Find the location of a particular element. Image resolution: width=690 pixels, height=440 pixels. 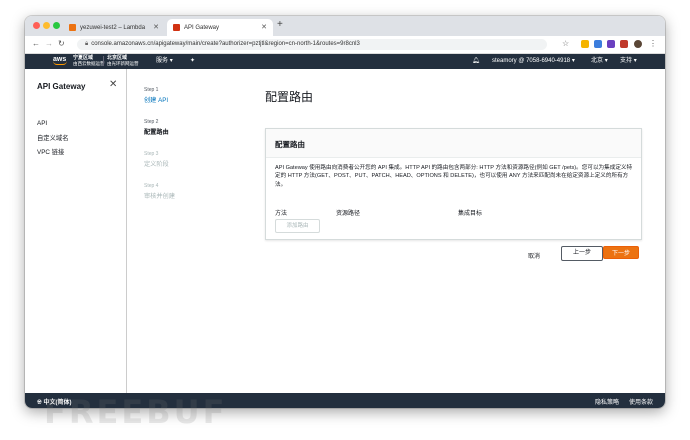

step-number: Step 2 is located at coordinates (151, 122).